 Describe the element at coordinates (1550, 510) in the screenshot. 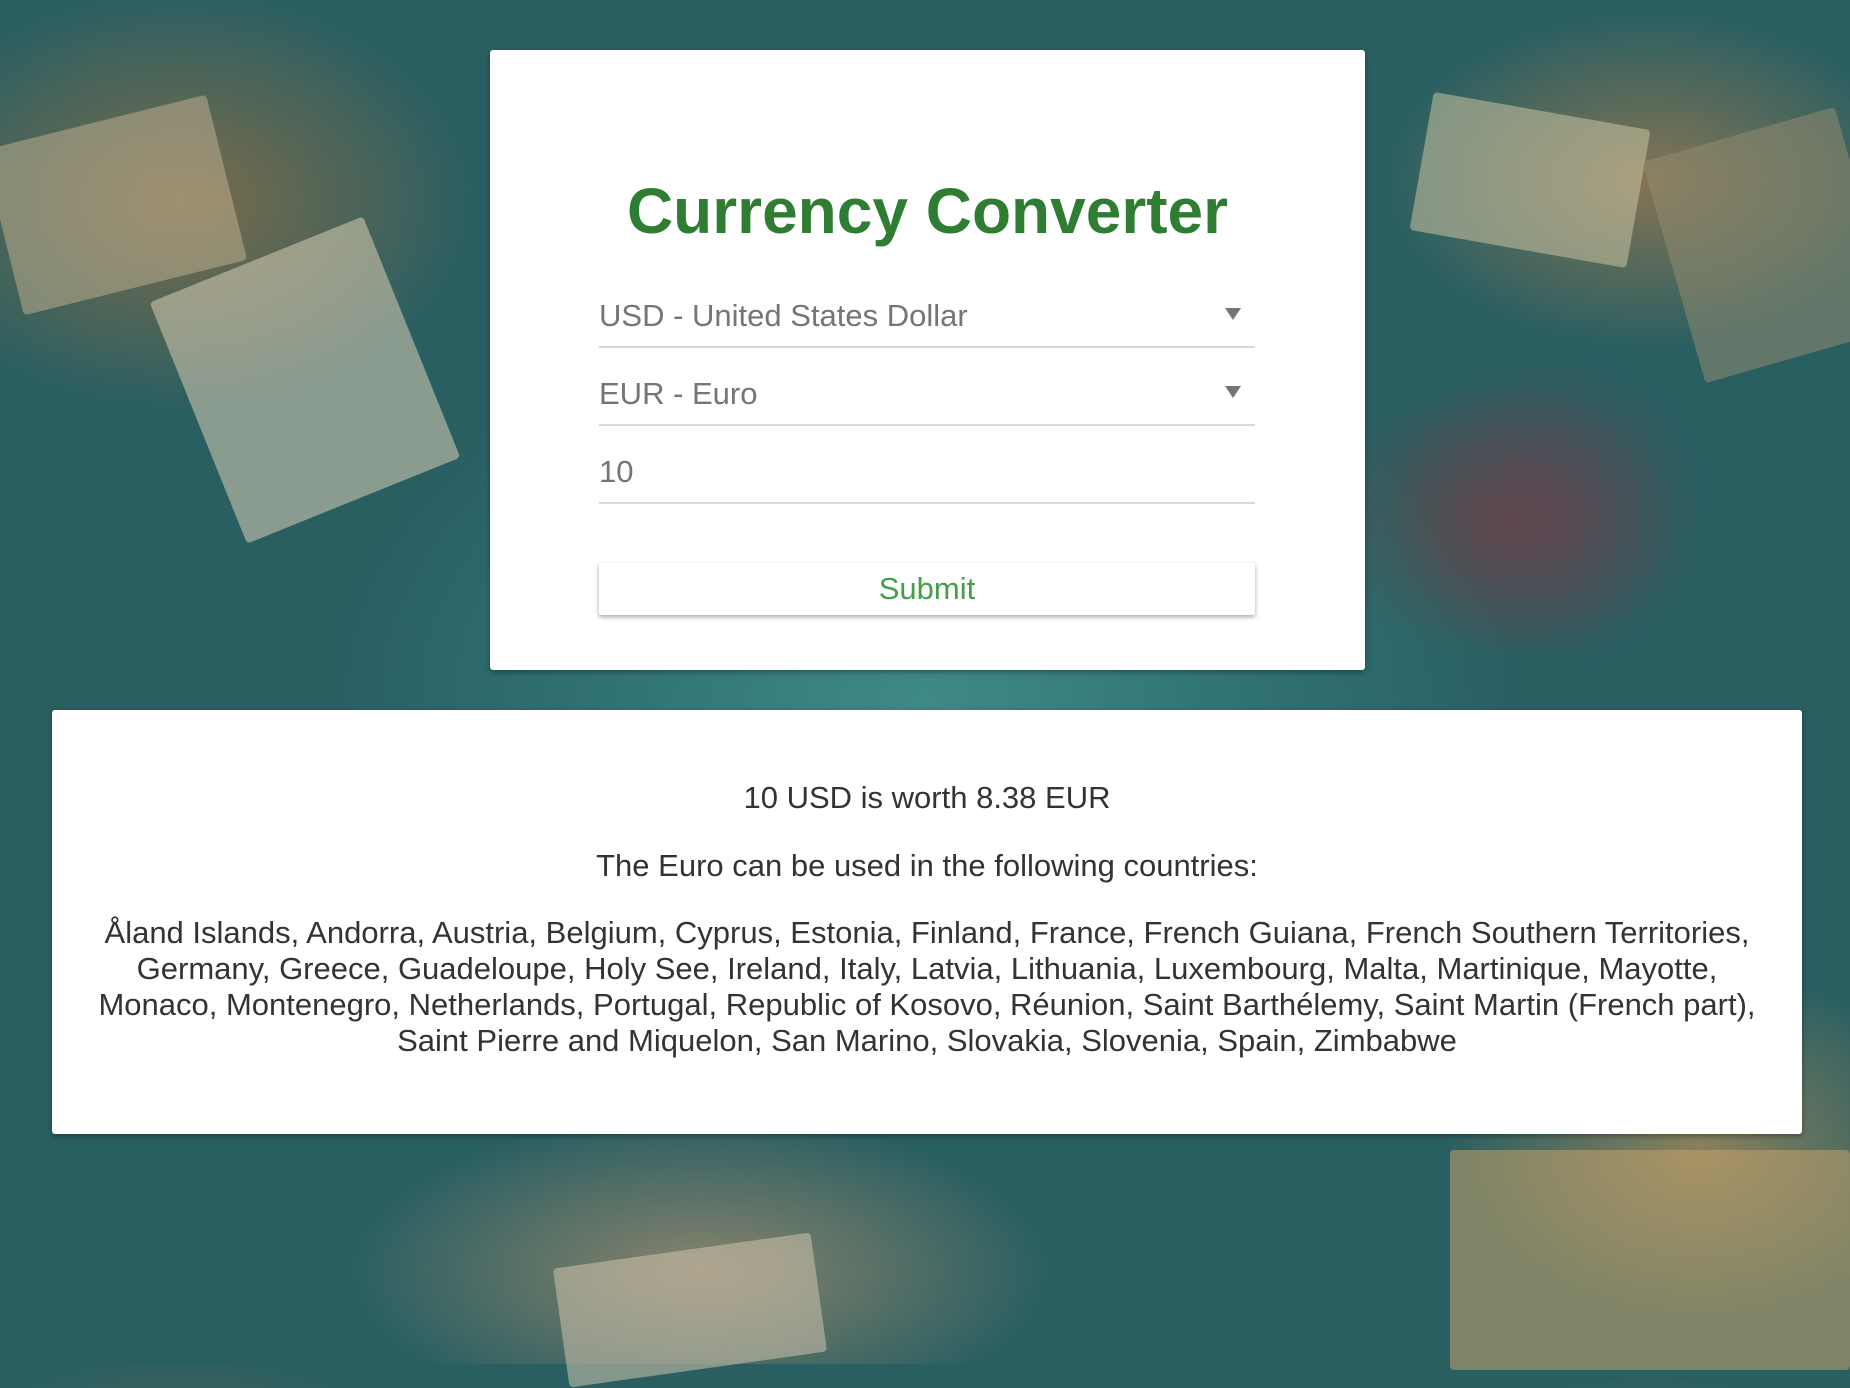

I see `background-pins` at that location.